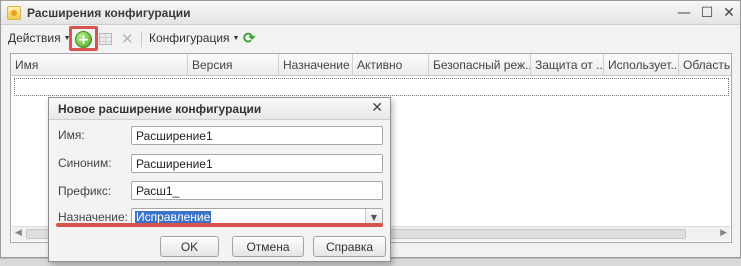  What do you see at coordinates (18, 233) in the screenshot?
I see `scroll-left-icon: ◀` at bounding box center [18, 233].